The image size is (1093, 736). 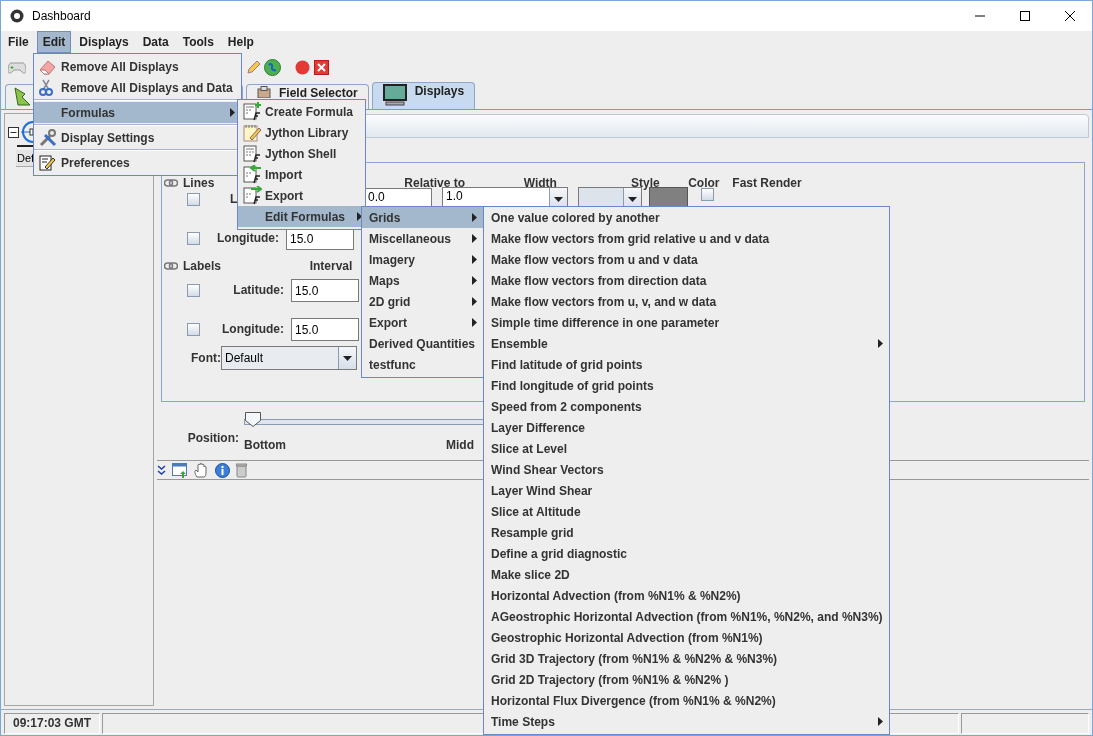 What do you see at coordinates (686, 553) in the screenshot?
I see `menu-item: Define a grid diagnostic` at bounding box center [686, 553].